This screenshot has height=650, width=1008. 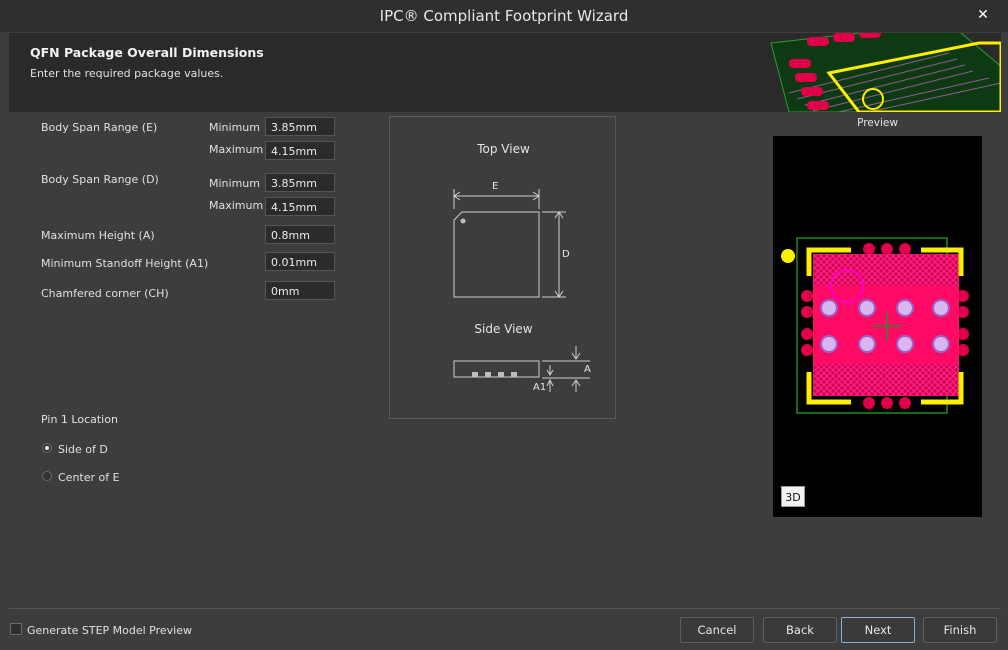 What do you see at coordinates (236, 205) in the screenshot?
I see `body-span-d-max-label: Maximum` at bounding box center [236, 205].